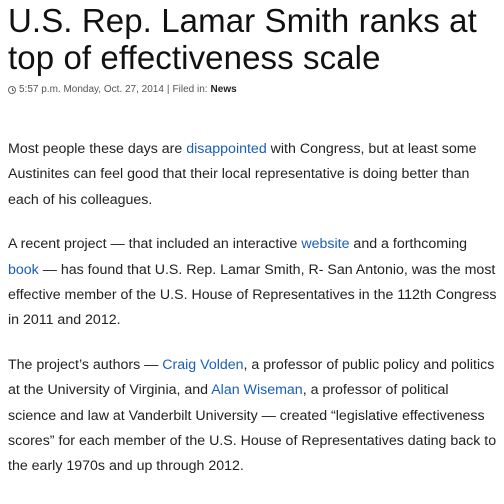 This screenshot has width=504, height=504. What do you see at coordinates (91, 89) in the screenshot?
I see `timestamp: 5:57 p.m. Monday, Oct. 27, 2014` at bounding box center [91, 89].